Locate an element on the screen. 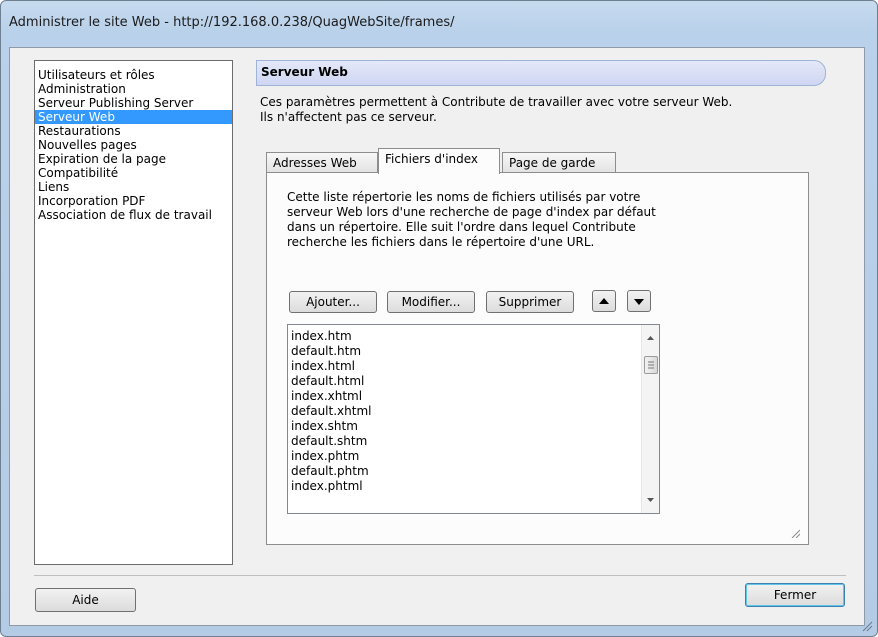 This screenshot has width=878, height=637. list-item: index.xhtml is located at coordinates (473, 396).